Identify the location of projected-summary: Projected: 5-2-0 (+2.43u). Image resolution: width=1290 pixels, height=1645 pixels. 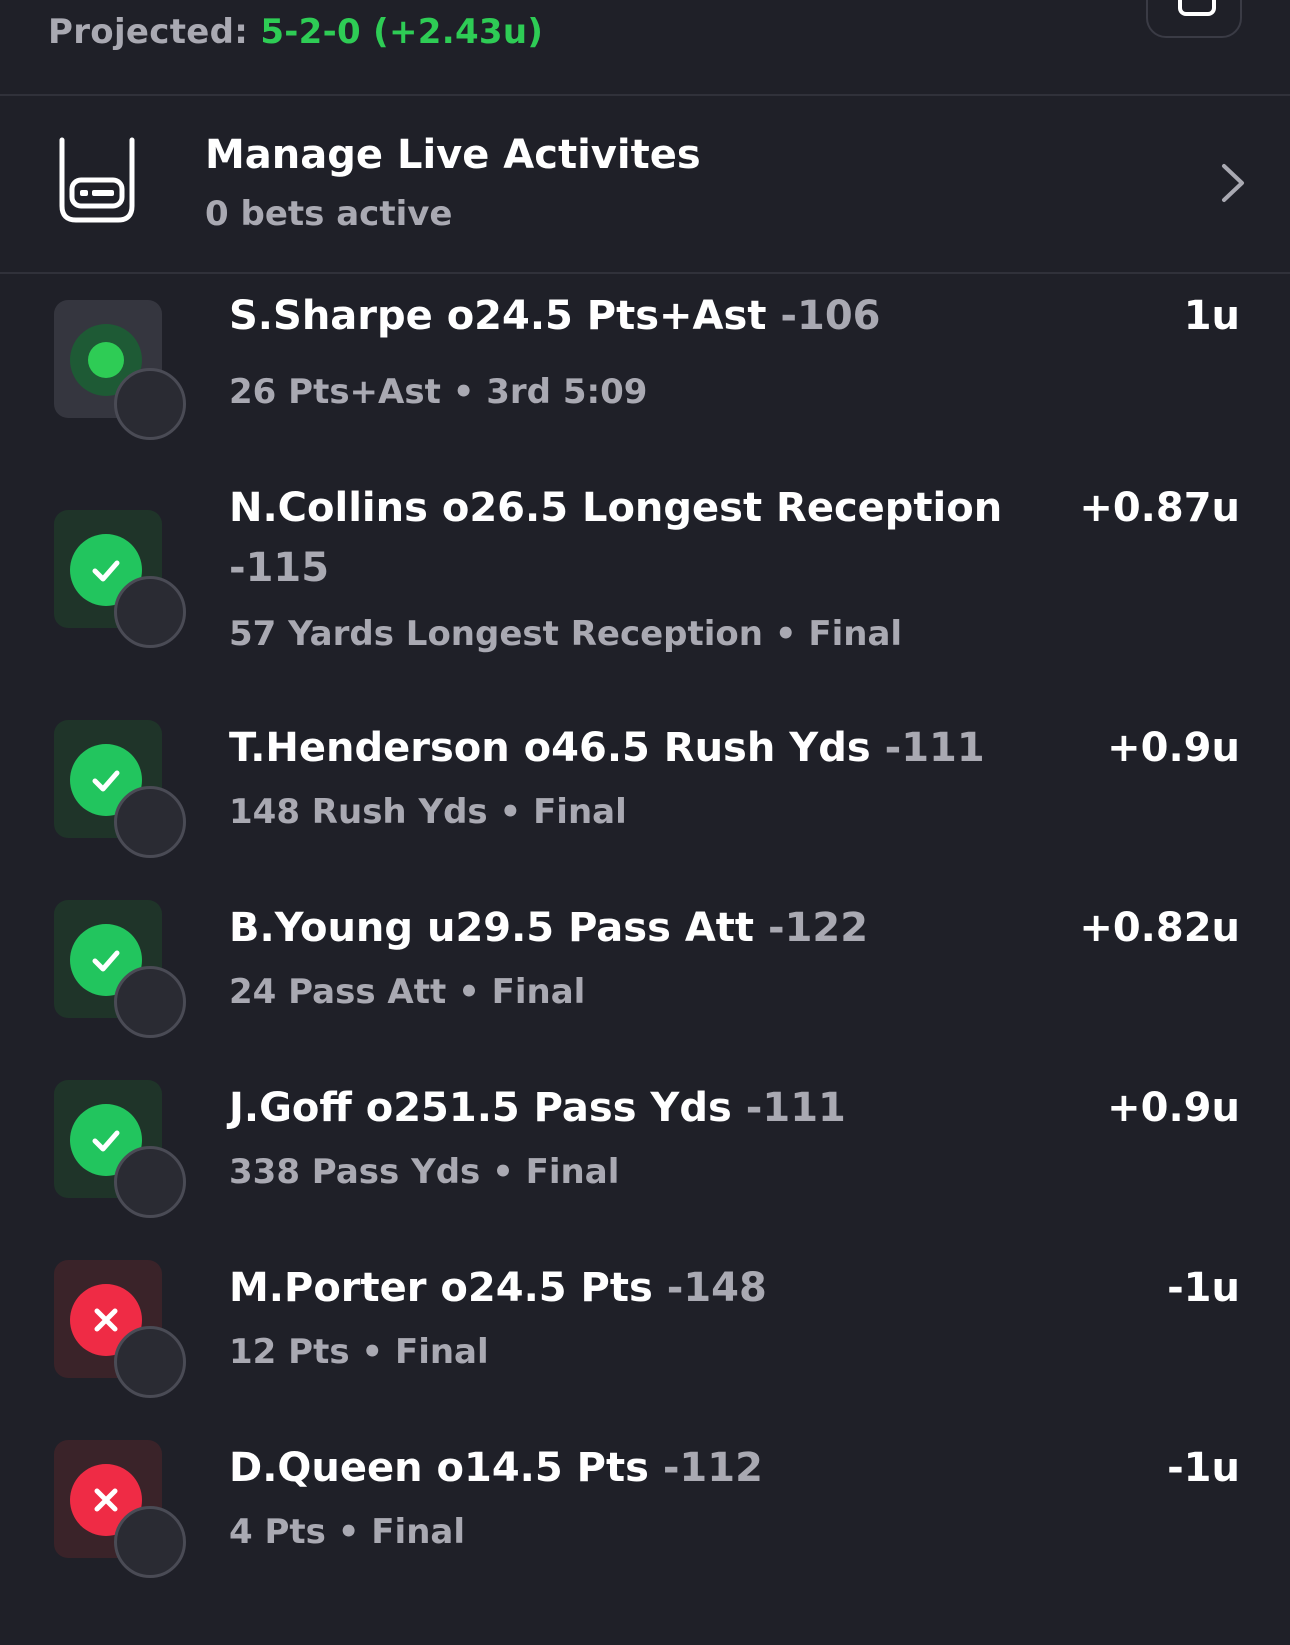
(295, 32).